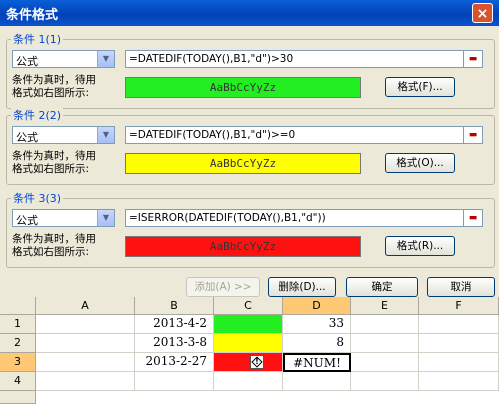  Describe the element at coordinates (32, 15) in the screenshot. I see `dialog-title: 条件格式` at that location.